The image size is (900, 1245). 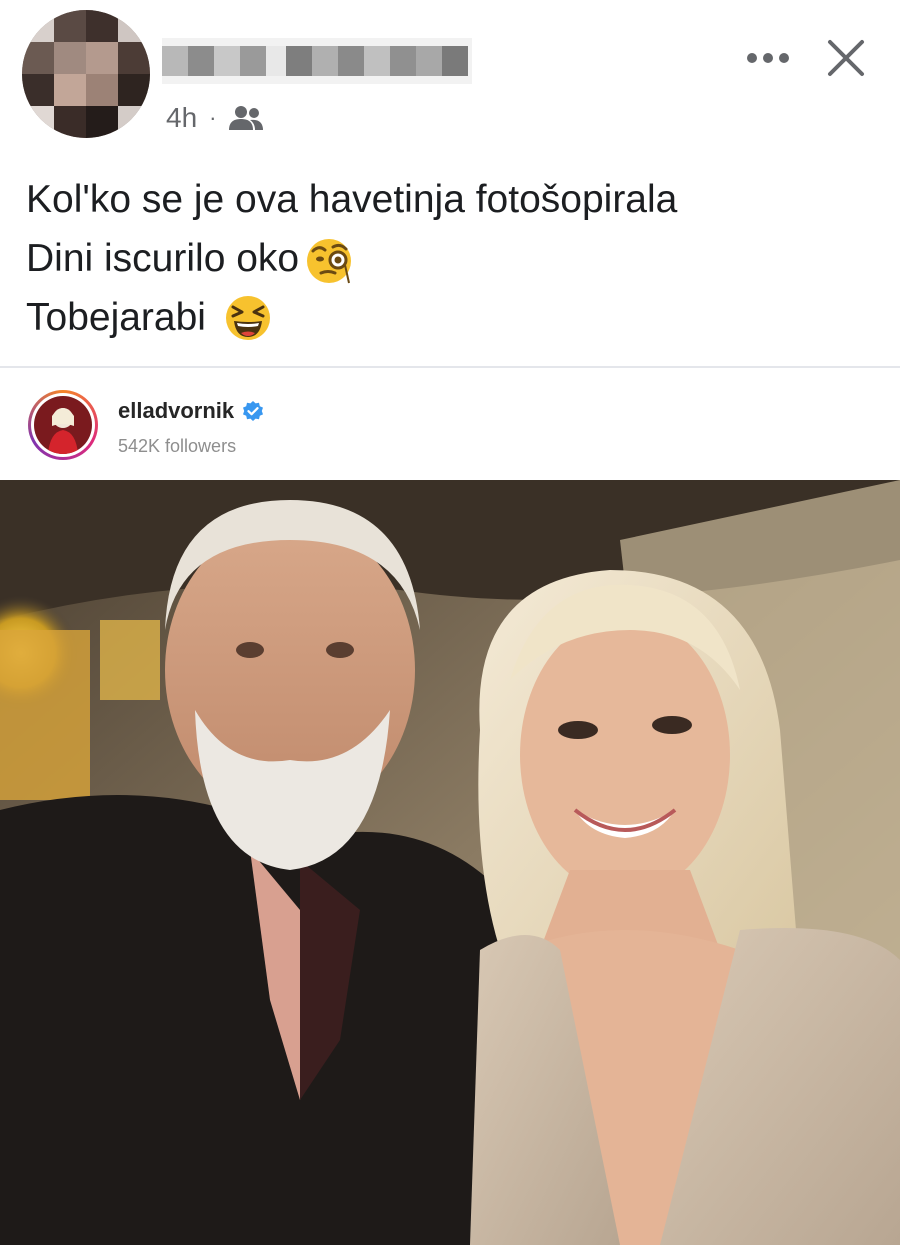 I want to click on monocle-face-emoji, so click(x=329, y=259).